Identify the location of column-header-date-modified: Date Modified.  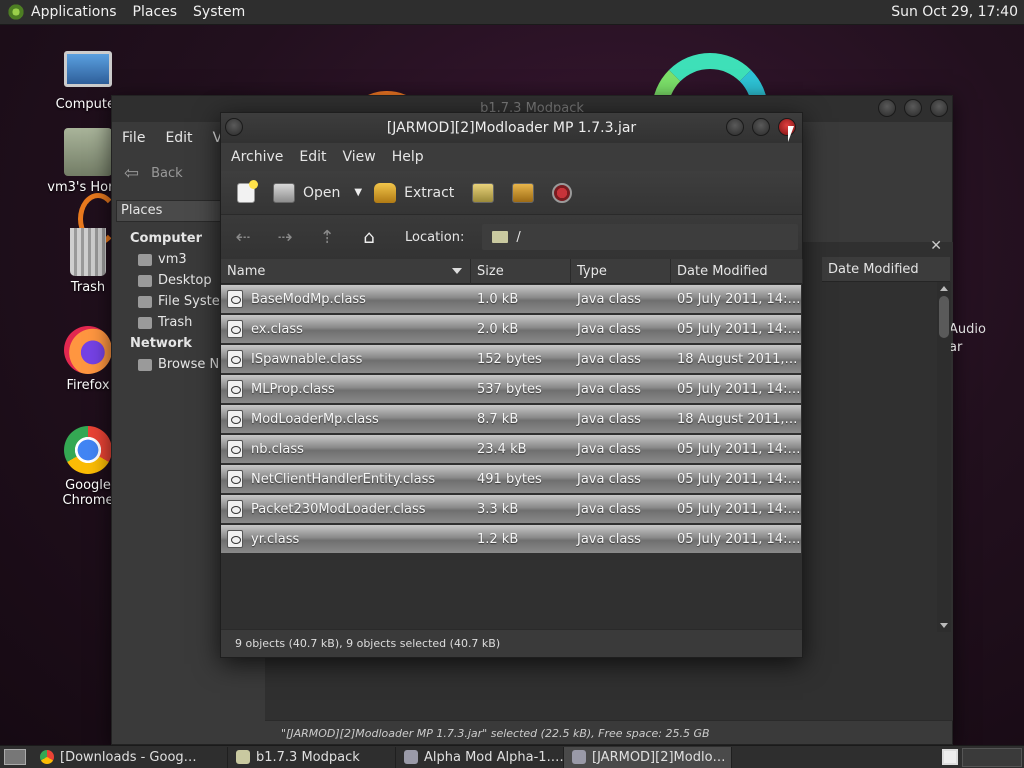
(737, 271).